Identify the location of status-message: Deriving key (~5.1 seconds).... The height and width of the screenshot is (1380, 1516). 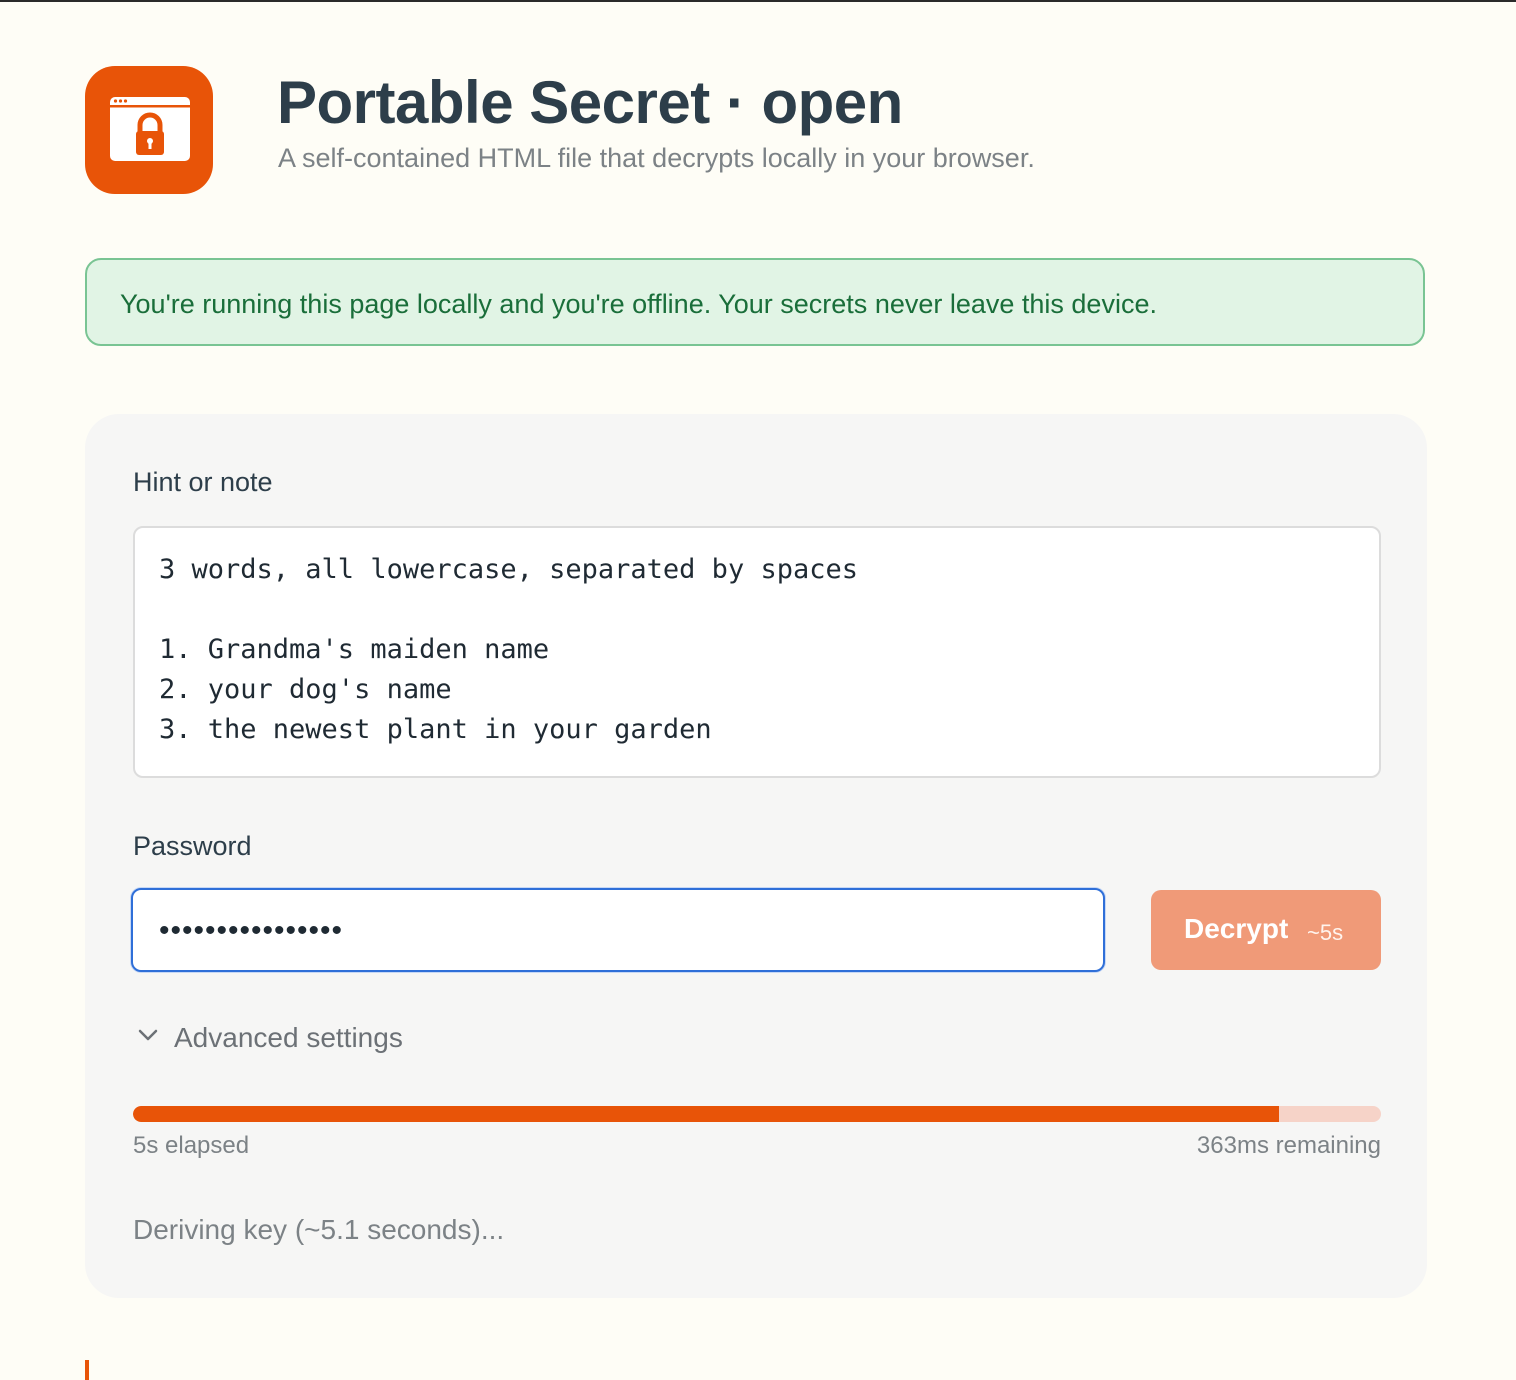
(319, 1229).